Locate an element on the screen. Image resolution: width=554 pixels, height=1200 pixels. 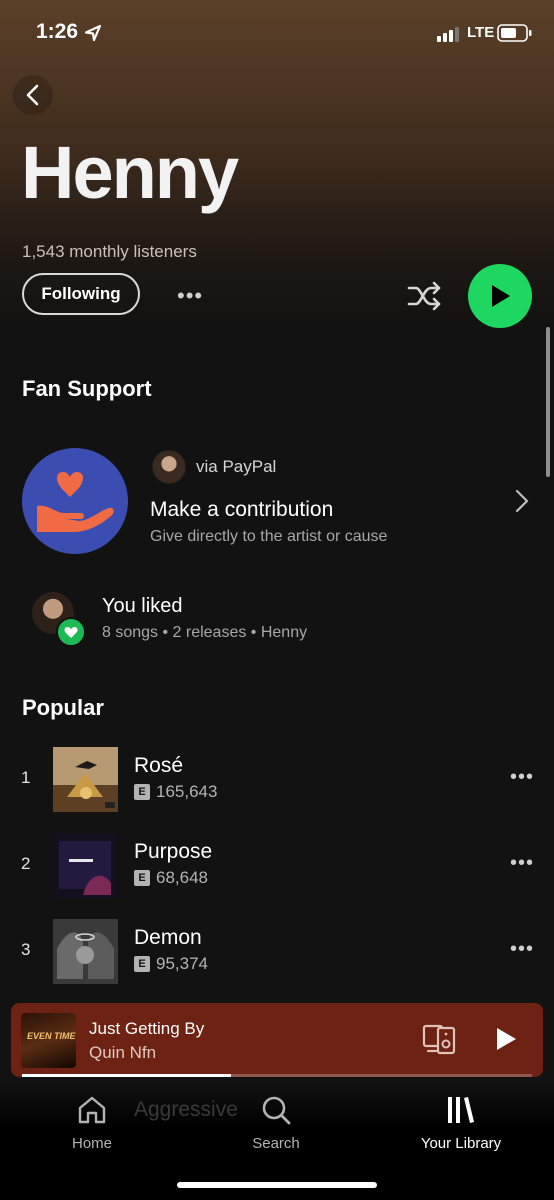
back-button is located at coordinates (33, 95).